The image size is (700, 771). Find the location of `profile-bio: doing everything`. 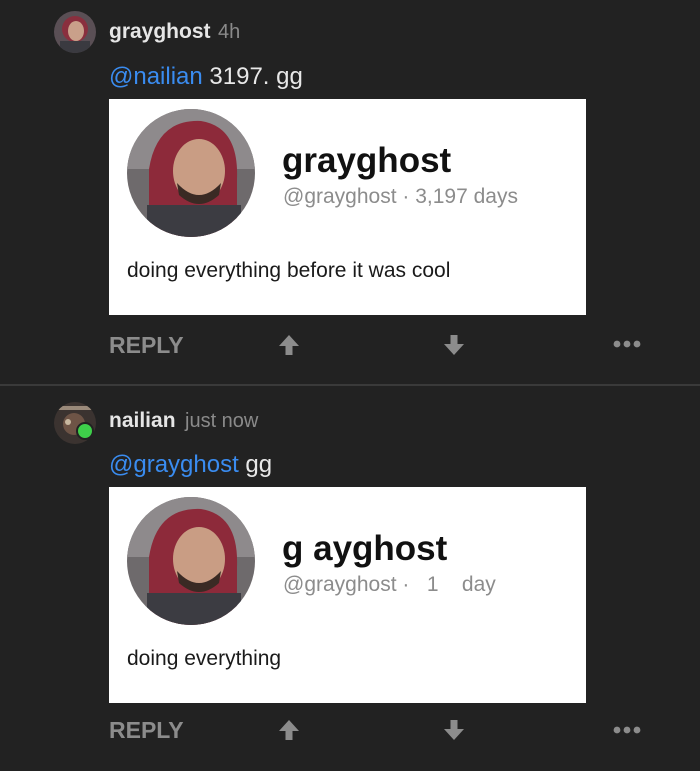

profile-bio: doing everything is located at coordinates (204, 658).